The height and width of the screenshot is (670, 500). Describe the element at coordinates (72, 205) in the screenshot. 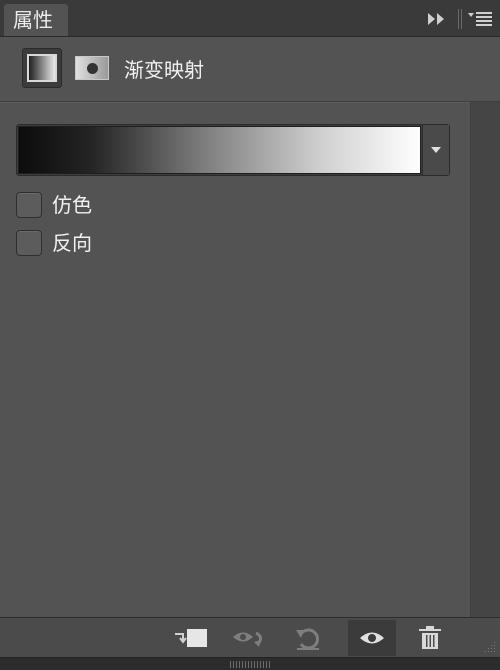

I see `dither-label: 仿色` at that location.